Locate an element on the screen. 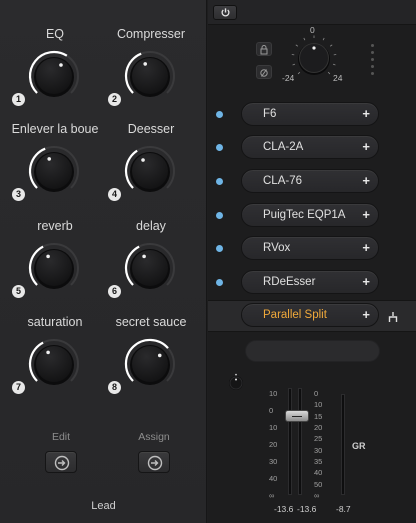 Image resolution: width=416 pixels, height=523 pixels. scale-tick-label: 50 is located at coordinates (318, 484).